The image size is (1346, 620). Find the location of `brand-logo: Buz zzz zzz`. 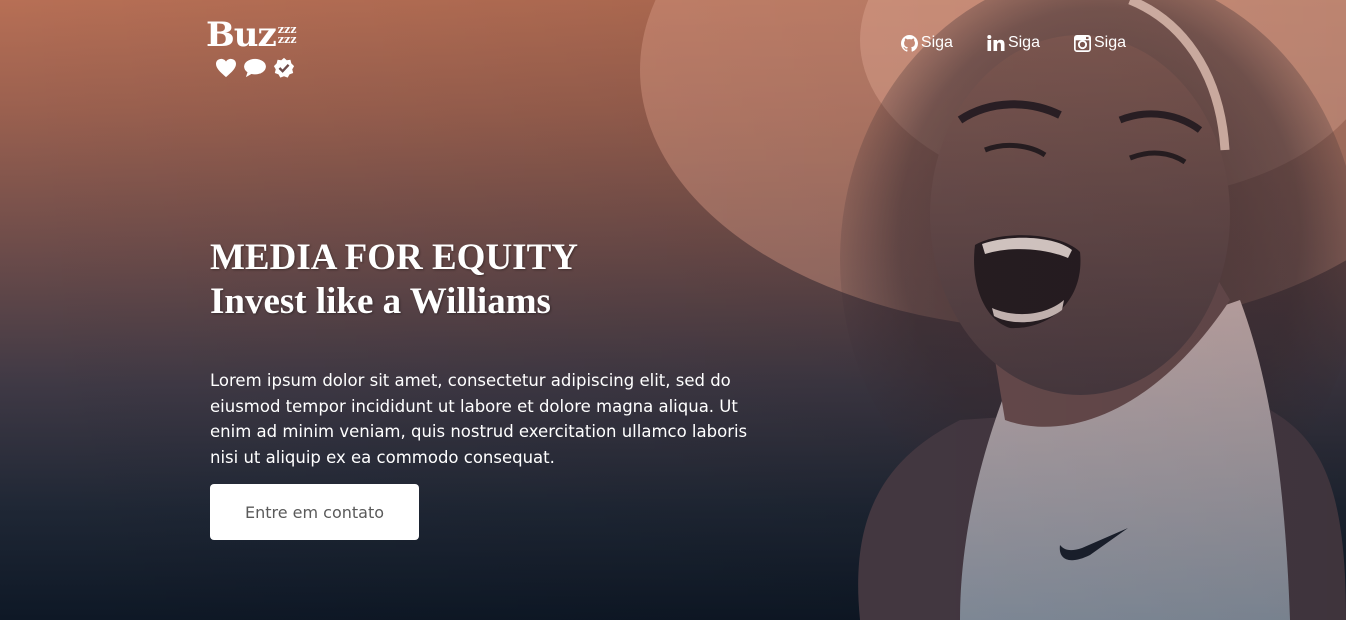

brand-logo: Buz zzz zzz is located at coordinates (261, 51).